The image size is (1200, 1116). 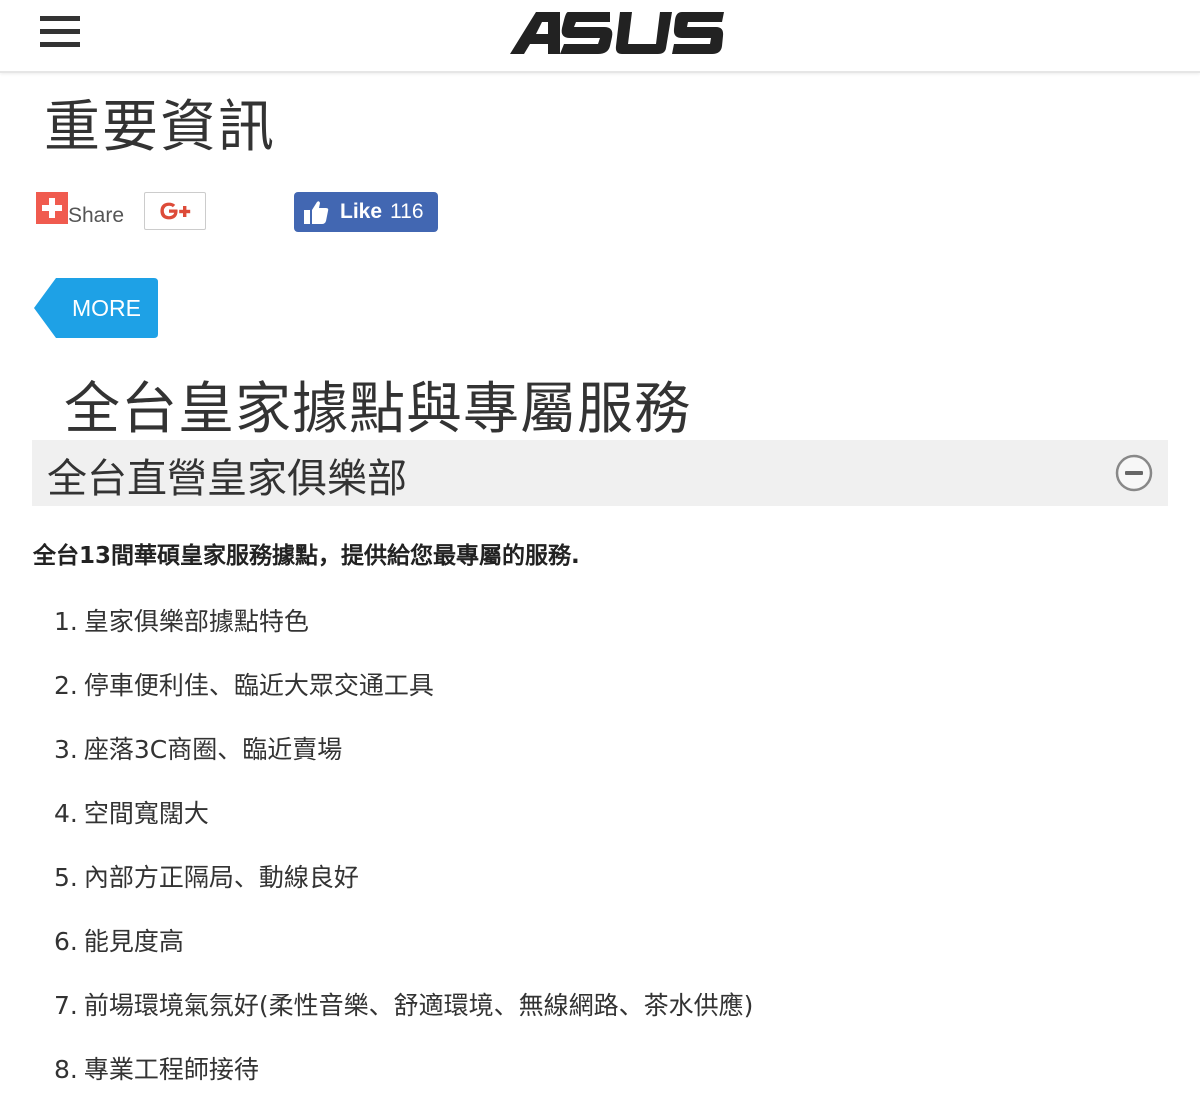 I want to click on list-item: 8. 專業工程師接待, so click(x=403, y=1084).